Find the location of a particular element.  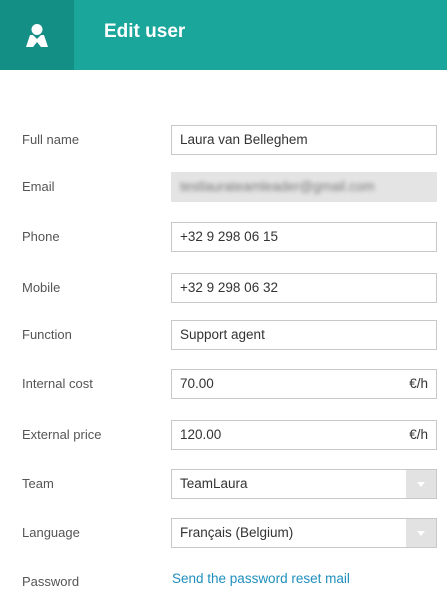

external-price-value: 120.00 is located at coordinates (201, 434).